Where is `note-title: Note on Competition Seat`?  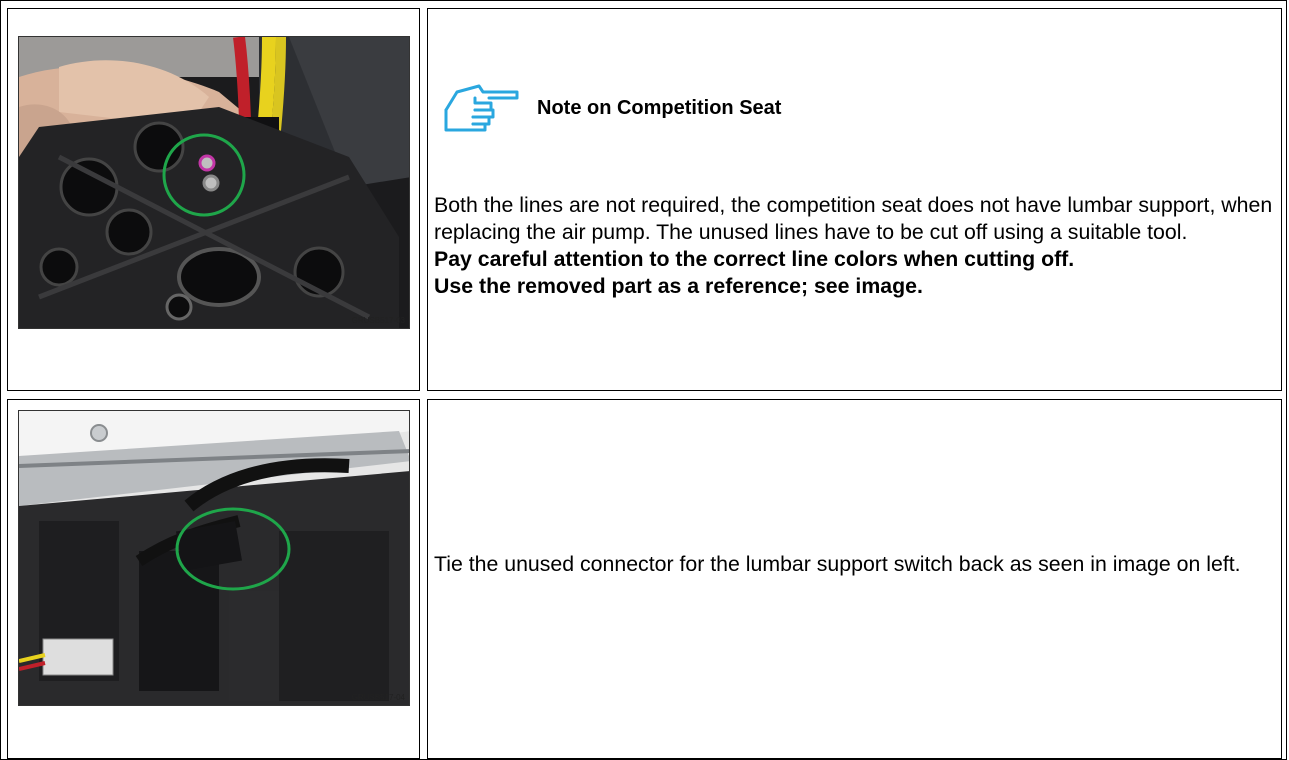
note-title: Note on Competition Seat is located at coordinates (659, 108).